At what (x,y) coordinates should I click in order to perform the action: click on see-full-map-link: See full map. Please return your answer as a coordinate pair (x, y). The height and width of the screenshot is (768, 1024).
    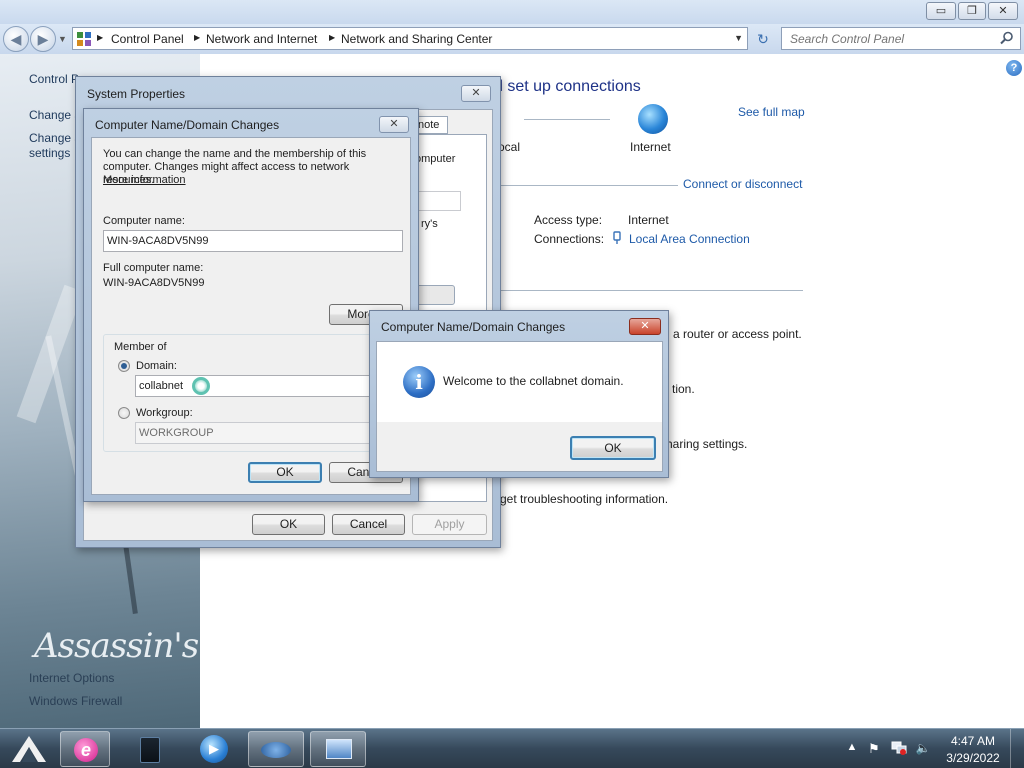
    Looking at the image, I should click on (771, 112).